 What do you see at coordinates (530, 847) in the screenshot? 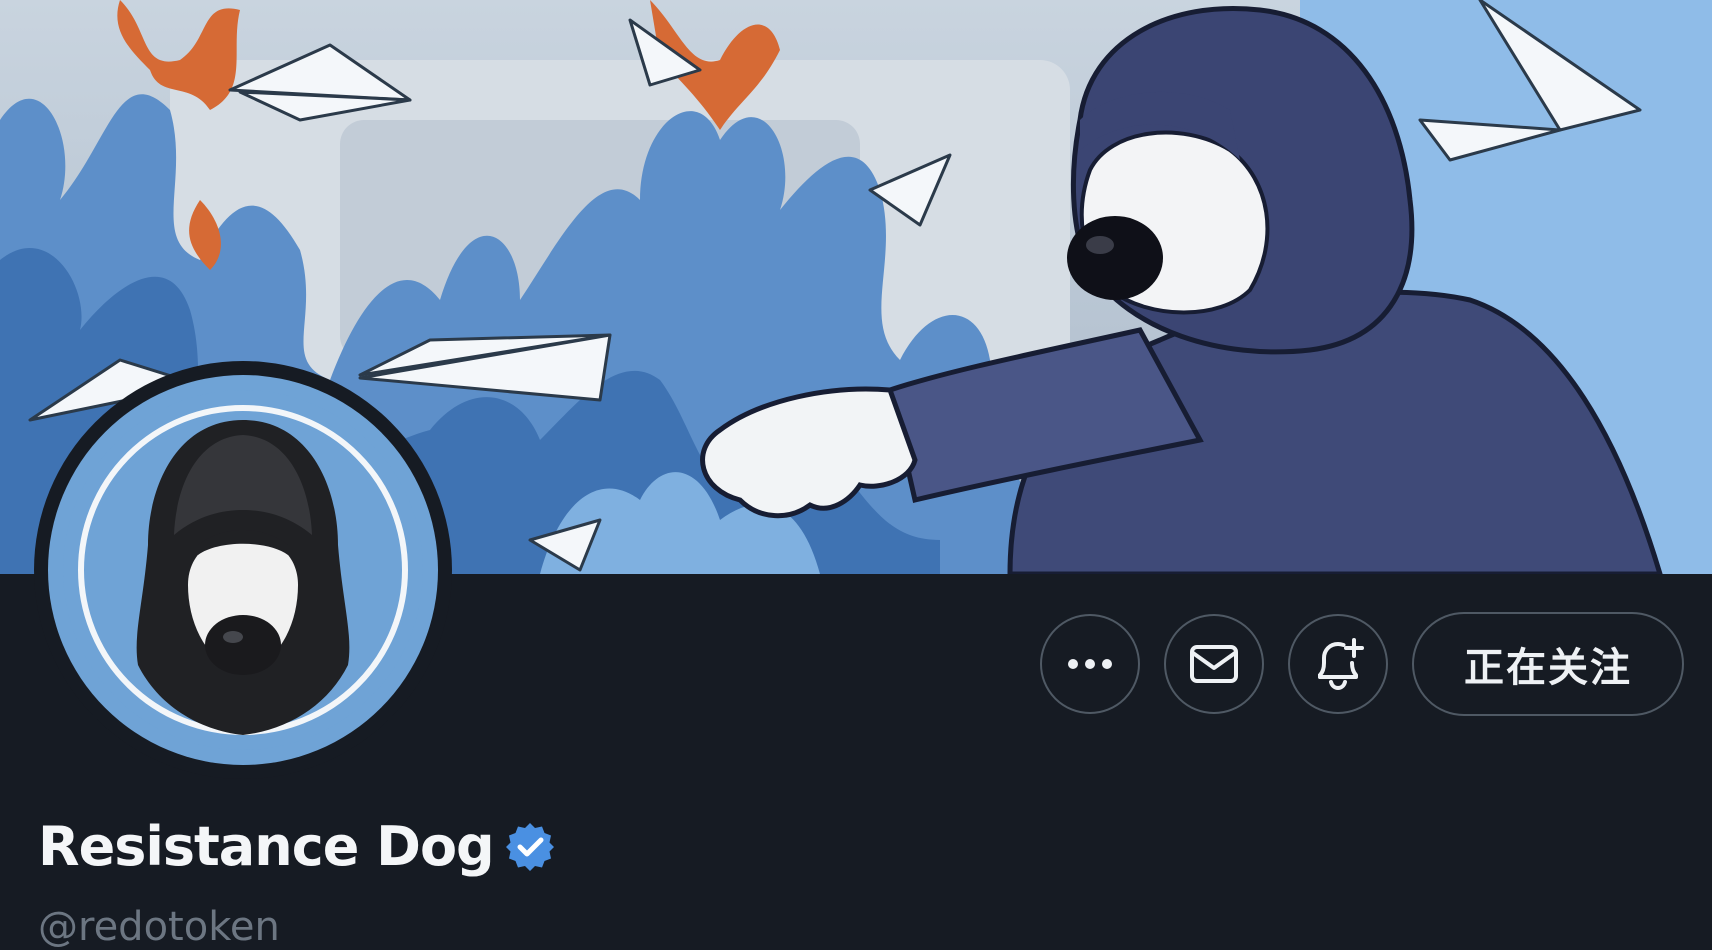
I see `verified-badge-icon` at bounding box center [530, 847].